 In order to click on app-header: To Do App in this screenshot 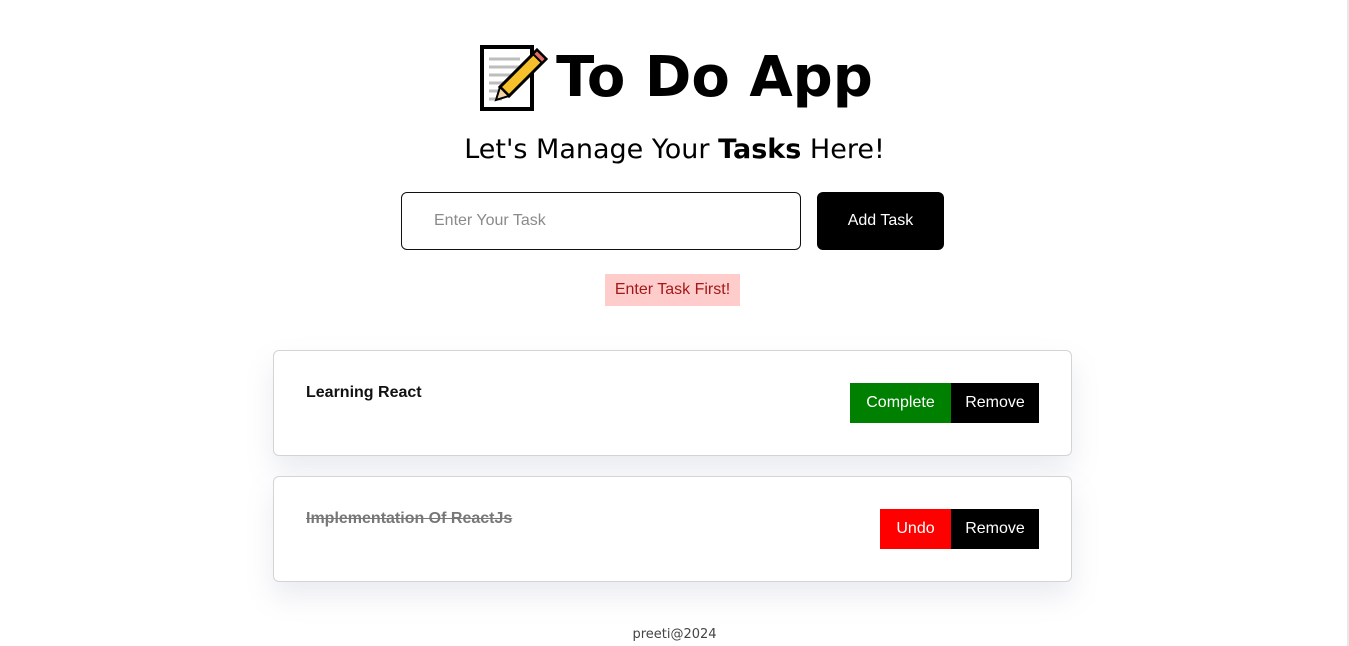, I will do `click(674, 78)`.